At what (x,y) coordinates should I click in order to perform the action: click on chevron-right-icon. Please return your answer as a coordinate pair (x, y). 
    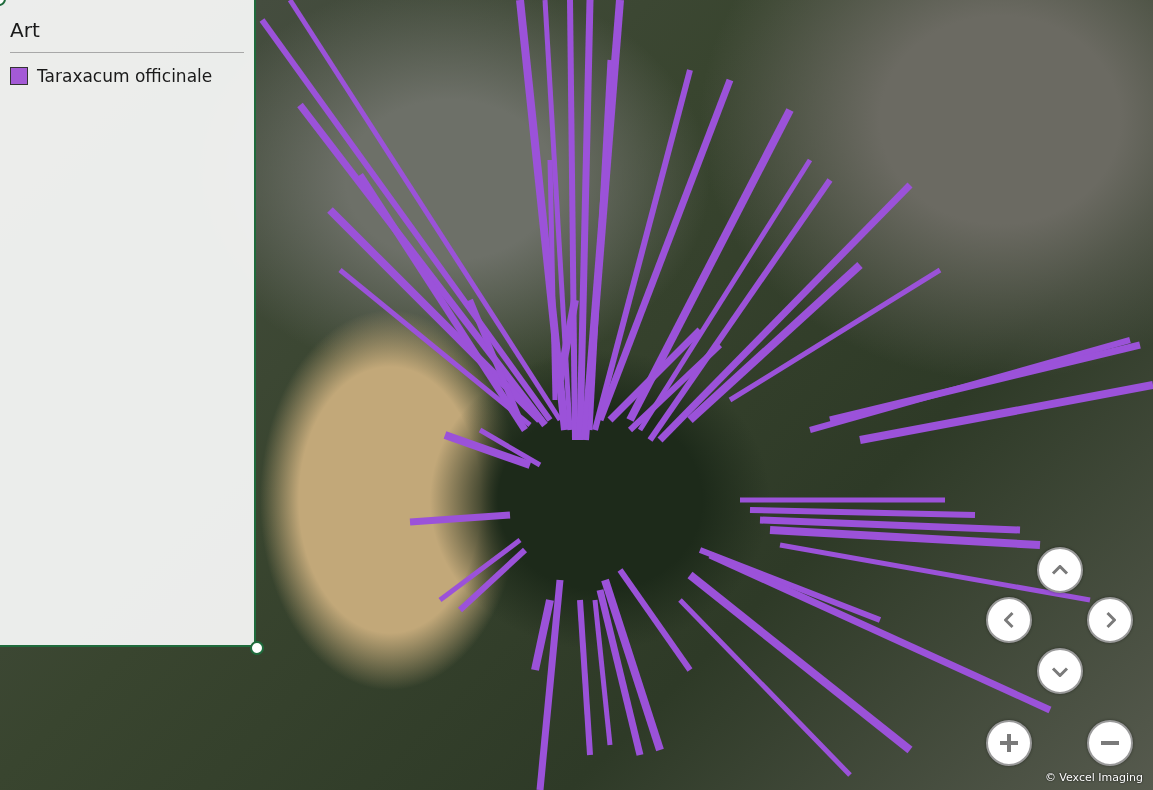
    Looking at the image, I should click on (1110, 620).